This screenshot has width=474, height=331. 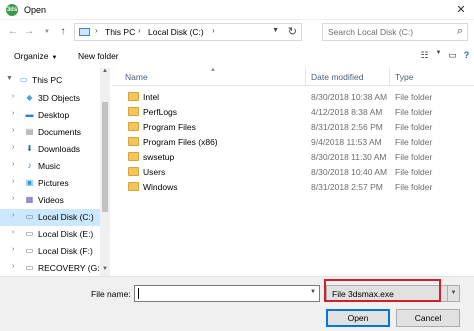 What do you see at coordinates (136, 77) in the screenshot?
I see `column-name: Name` at bounding box center [136, 77].